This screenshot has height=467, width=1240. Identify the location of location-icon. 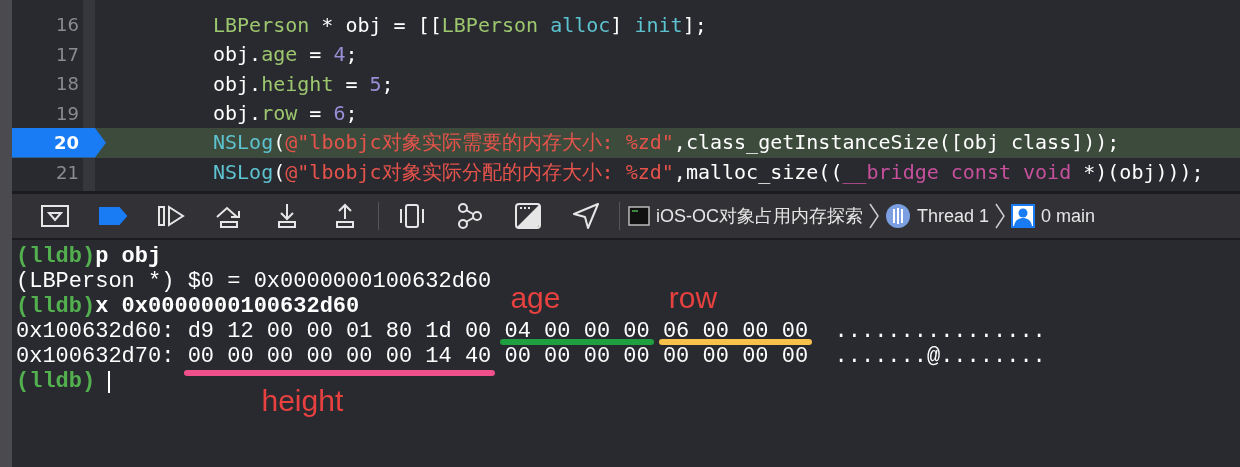
(586, 216).